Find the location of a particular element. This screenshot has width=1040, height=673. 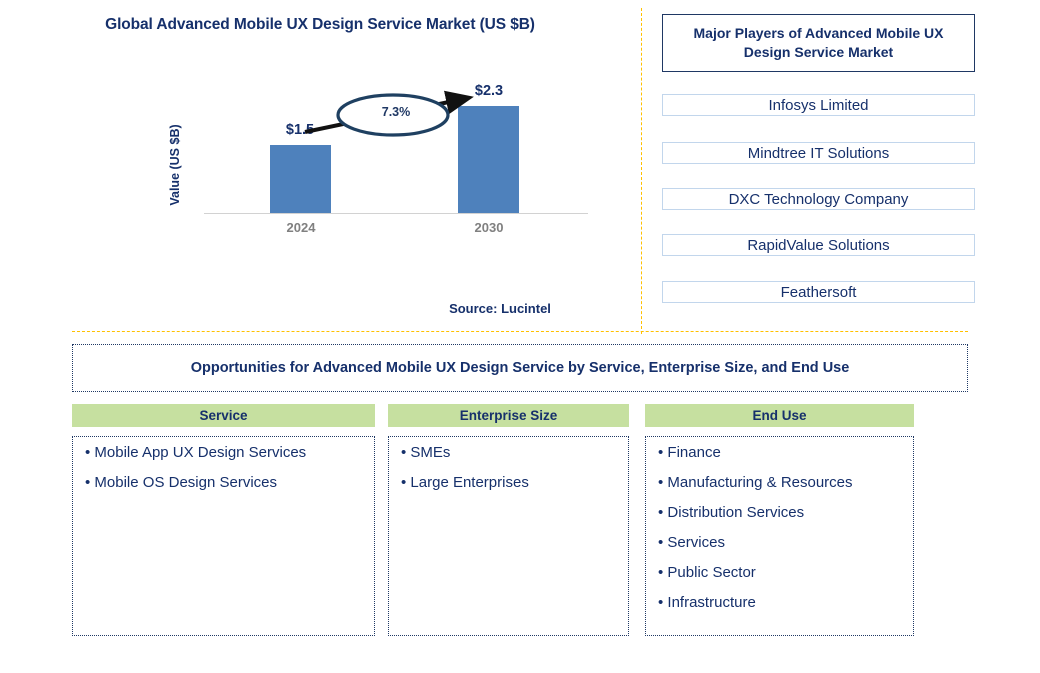

segment-header-label: Enterprise Size is located at coordinates (508, 415).